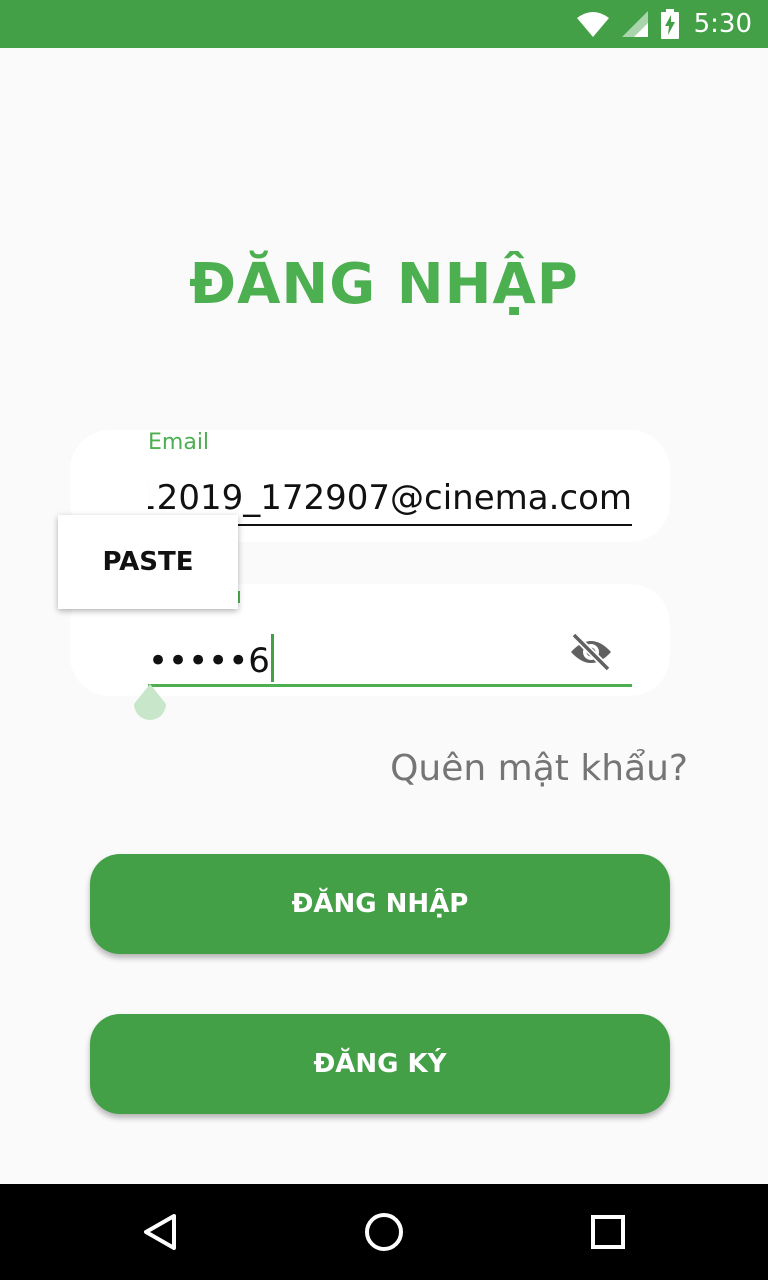  I want to click on navigation-bar, so click(384, 1232).